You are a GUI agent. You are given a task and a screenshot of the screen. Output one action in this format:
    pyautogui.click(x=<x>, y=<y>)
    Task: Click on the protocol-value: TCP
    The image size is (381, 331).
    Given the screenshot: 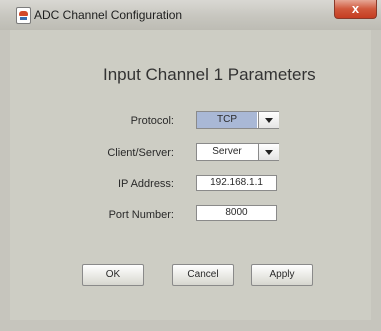 What is the action you would take?
    pyautogui.click(x=227, y=120)
    